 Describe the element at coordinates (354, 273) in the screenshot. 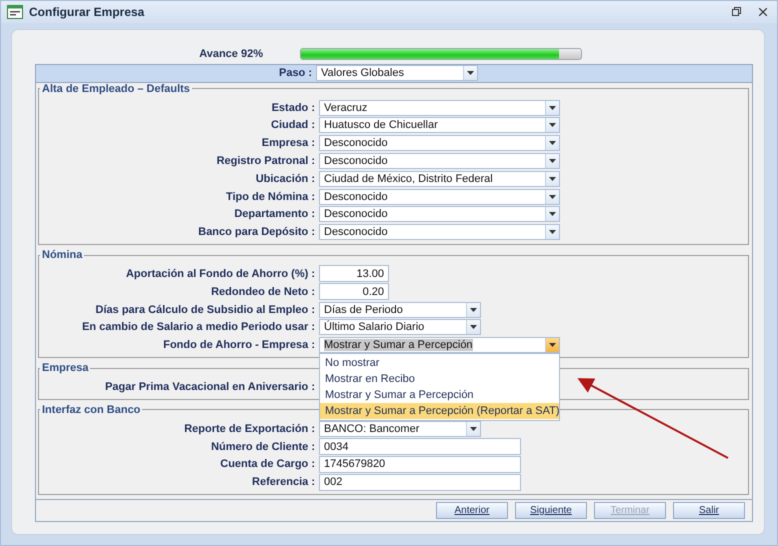

I see `input-field: 13.00` at that location.